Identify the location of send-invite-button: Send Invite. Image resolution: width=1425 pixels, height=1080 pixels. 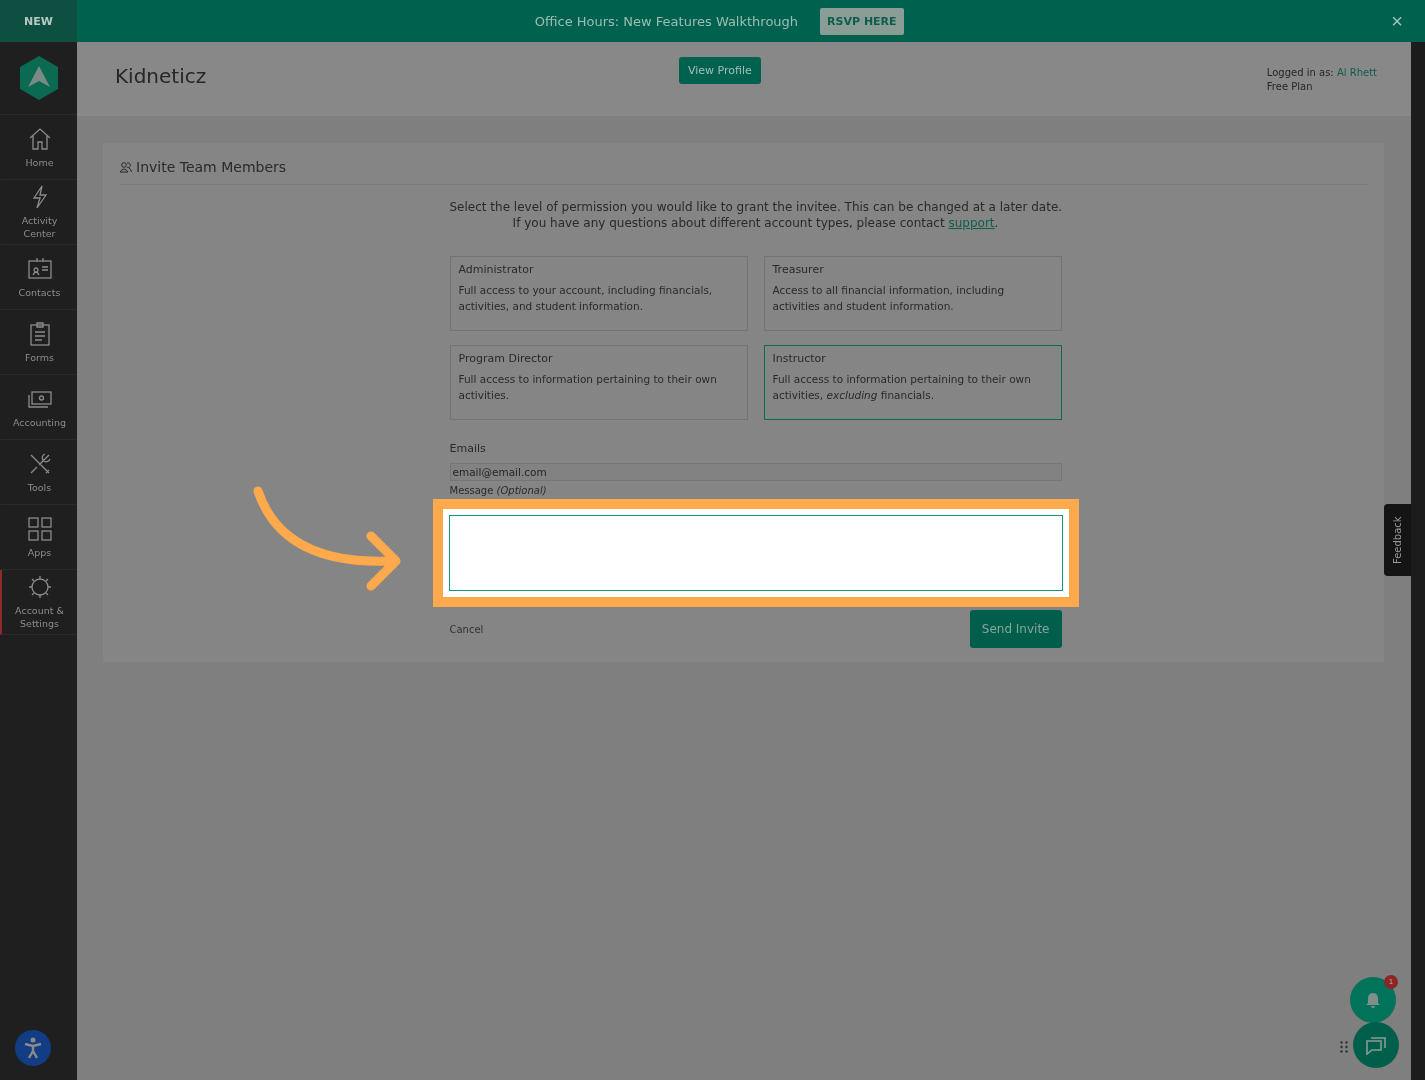
(1015, 629).